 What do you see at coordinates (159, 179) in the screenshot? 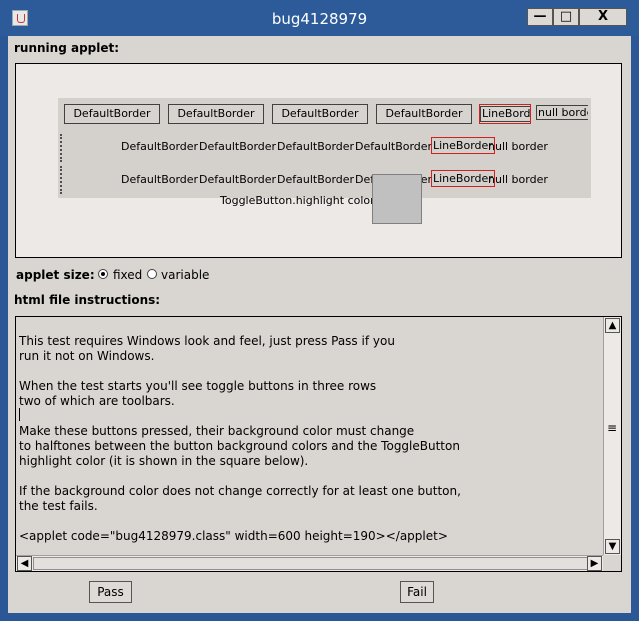
I see `toolbar3-default-1: DefaultBorder` at bounding box center [159, 179].